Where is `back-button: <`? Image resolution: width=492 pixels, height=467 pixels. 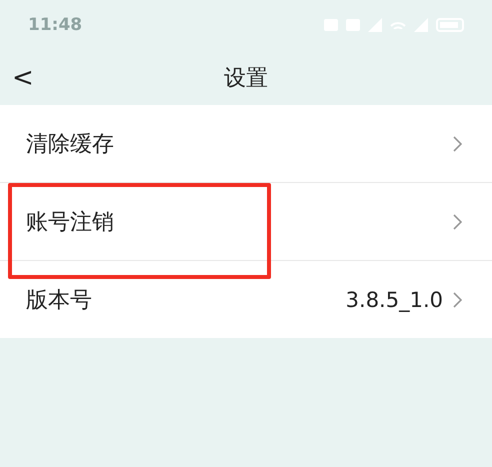 back-button: < is located at coordinates (17, 77).